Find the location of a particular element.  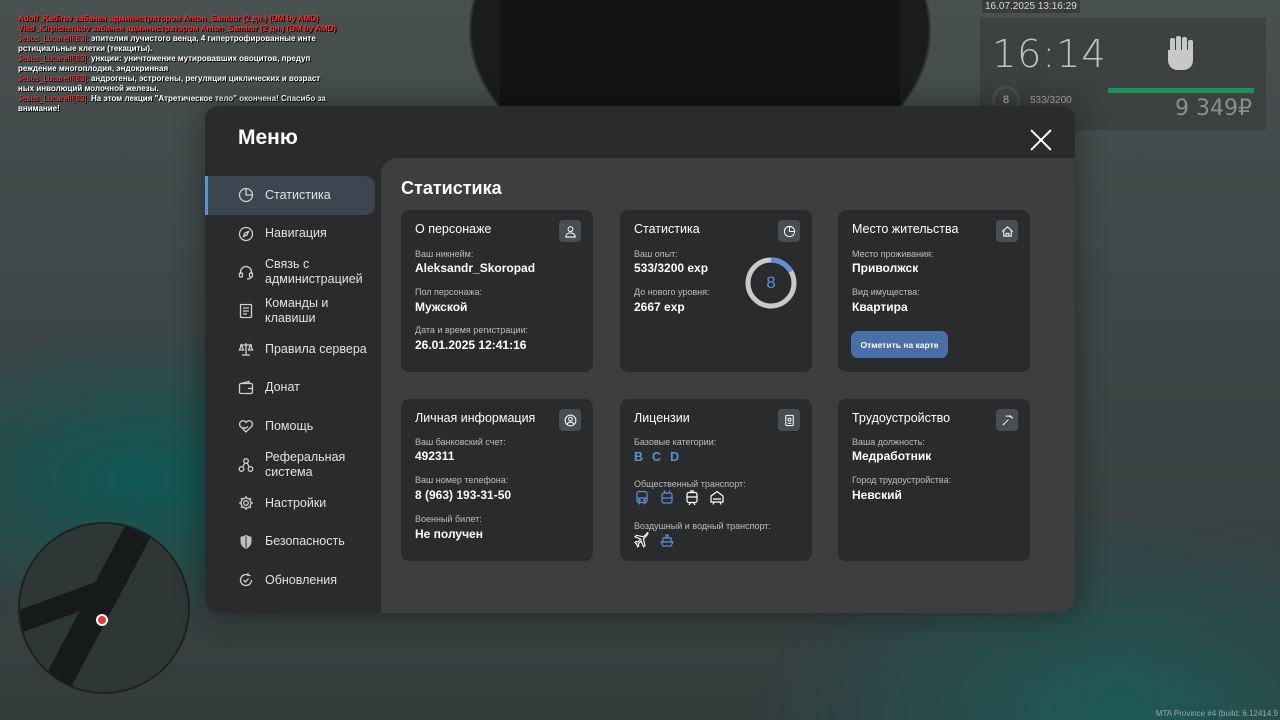

nickname-value: Aleksandr_Skoropad is located at coordinates (475, 268).